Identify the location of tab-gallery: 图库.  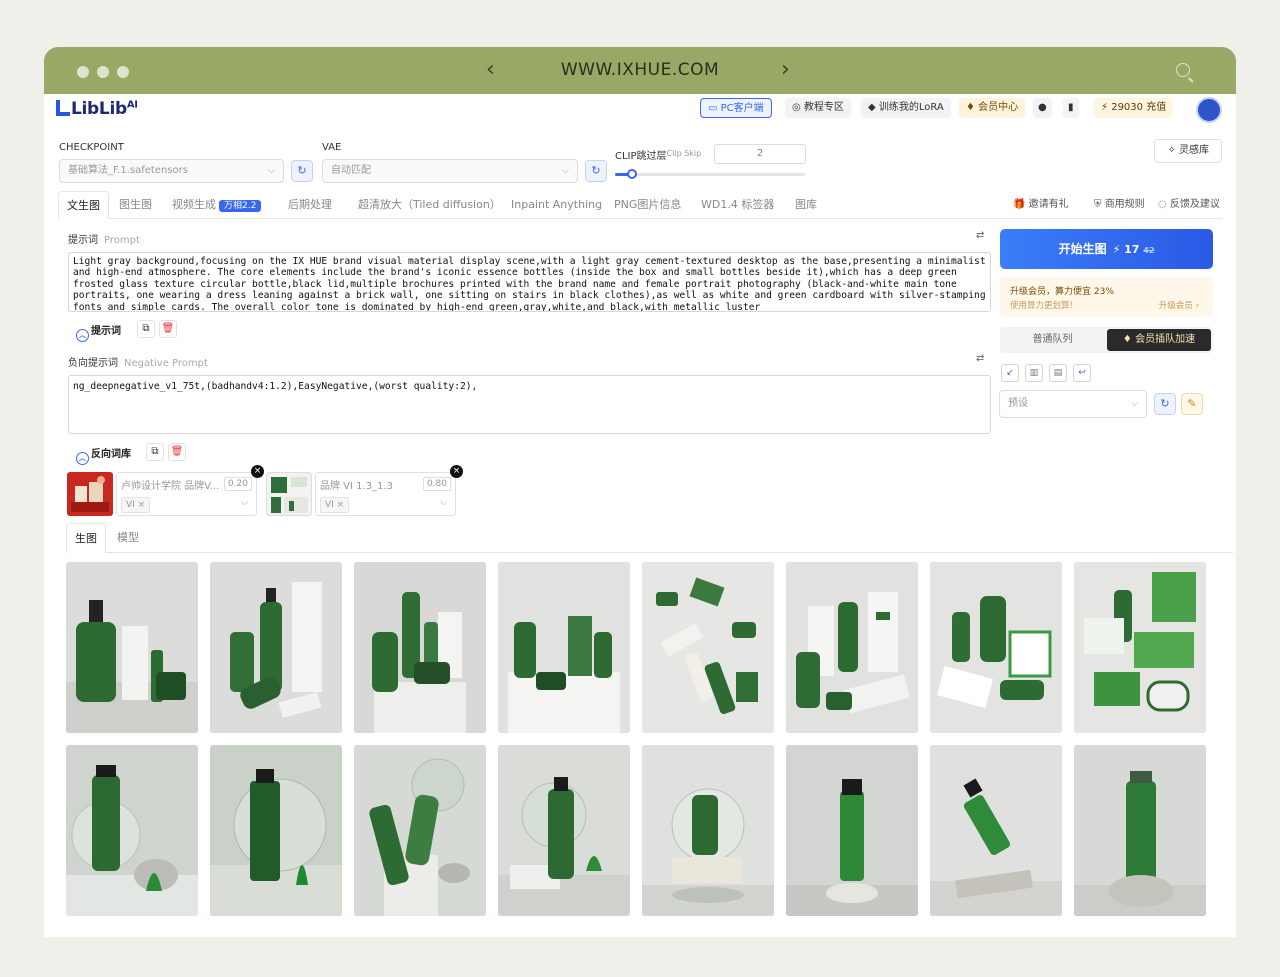
(806, 205).